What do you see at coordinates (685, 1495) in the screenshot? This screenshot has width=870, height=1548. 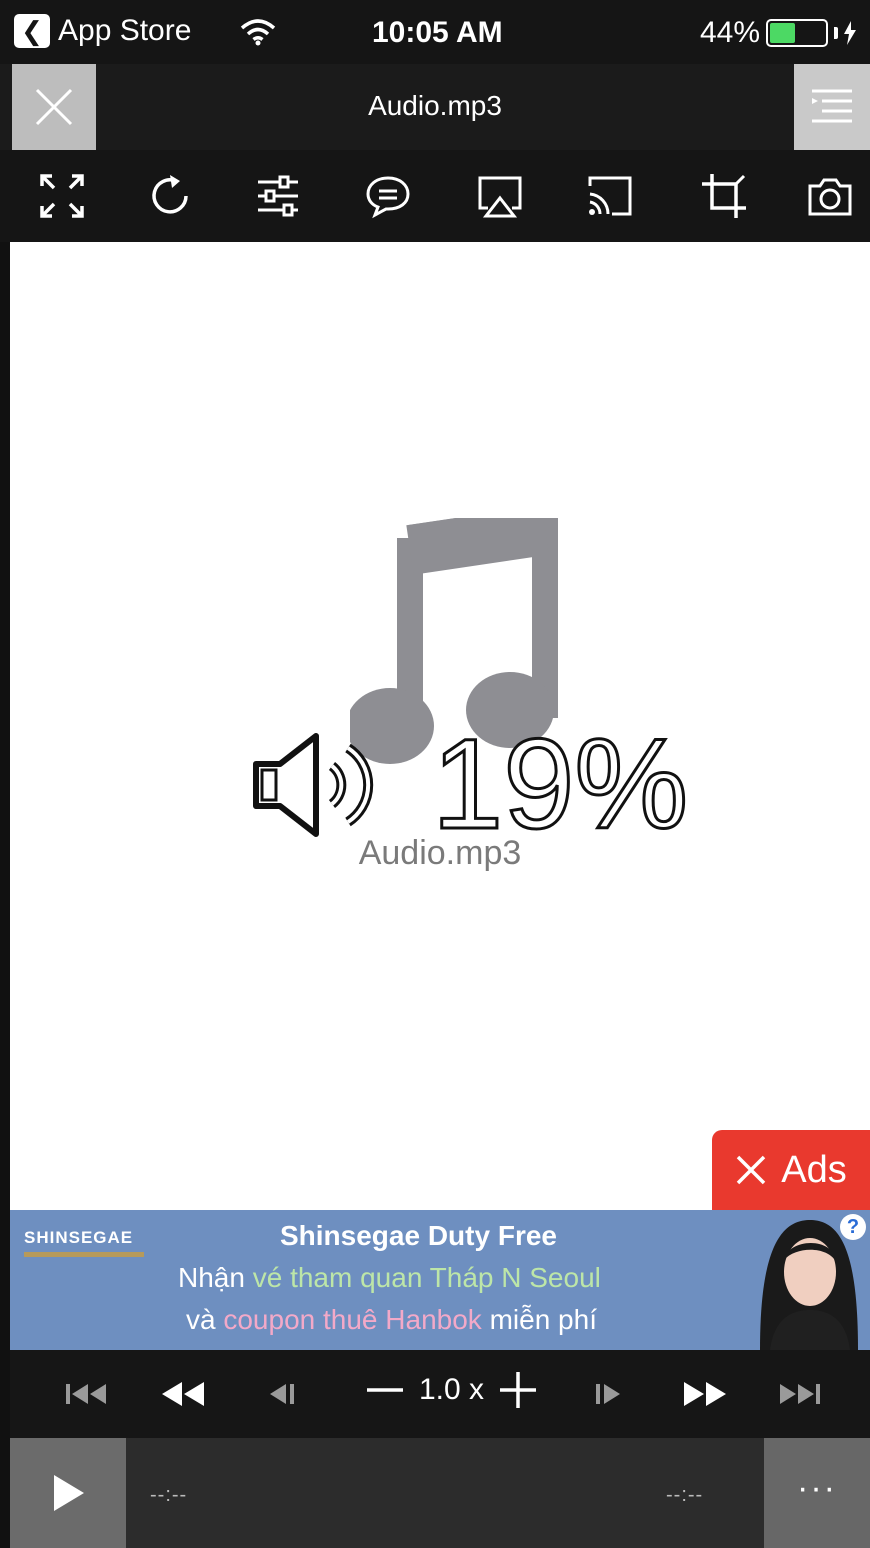 I see `remaining-time: --:--` at bounding box center [685, 1495].